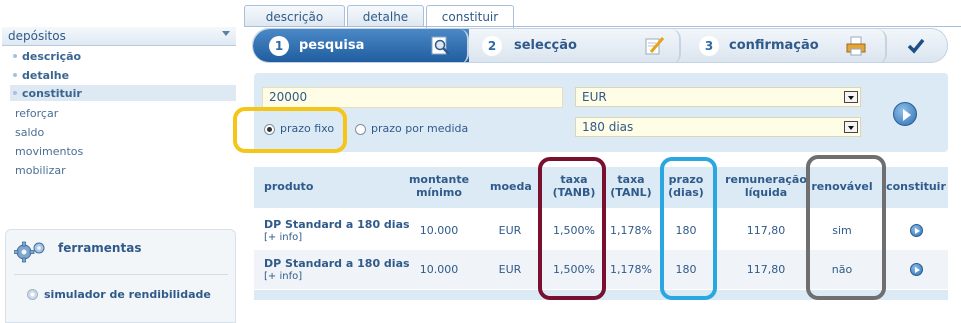 This screenshot has width=961, height=323. I want to click on col-header-constituir: constituir, so click(916, 186).